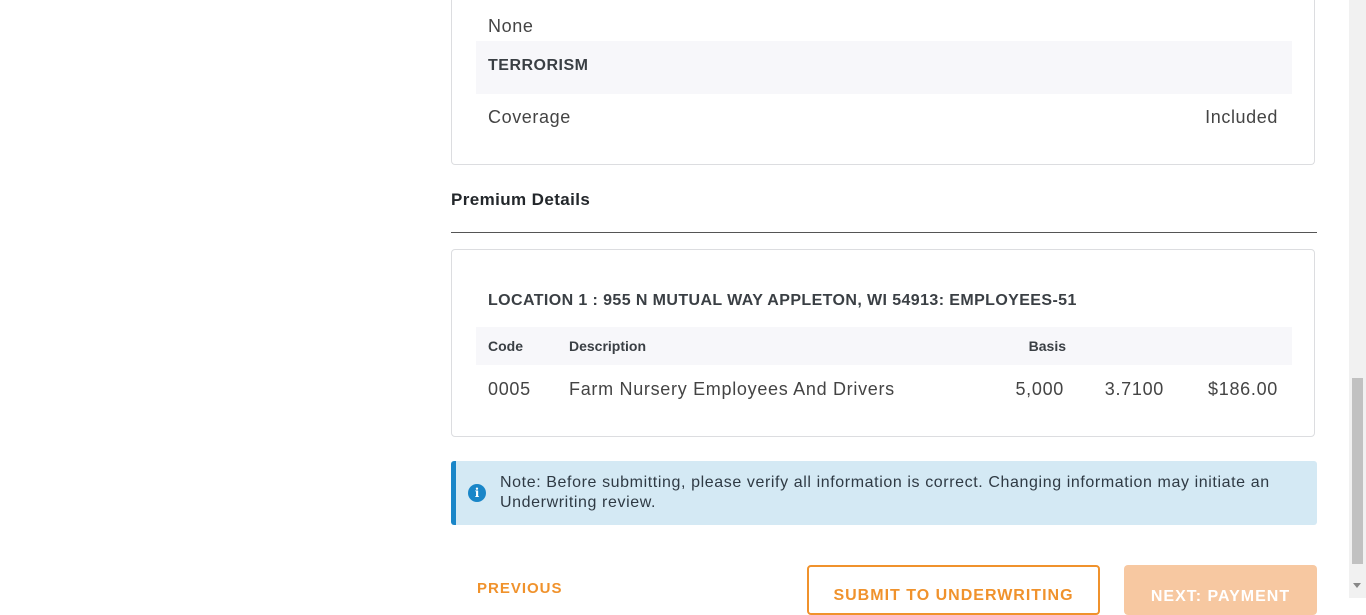 Image resolution: width=1366 pixels, height=615 pixels. I want to click on coverage-label: Coverage, so click(529, 117).